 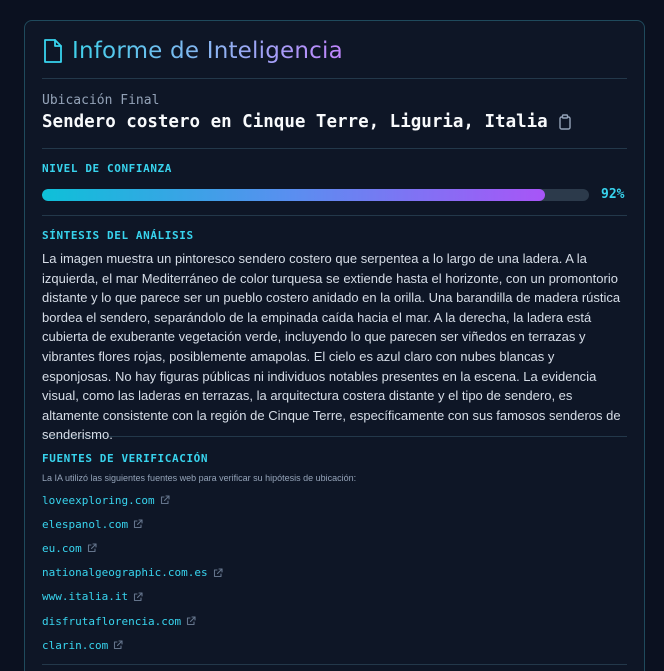 I want to click on source-item: eu.com, so click(x=334, y=548).